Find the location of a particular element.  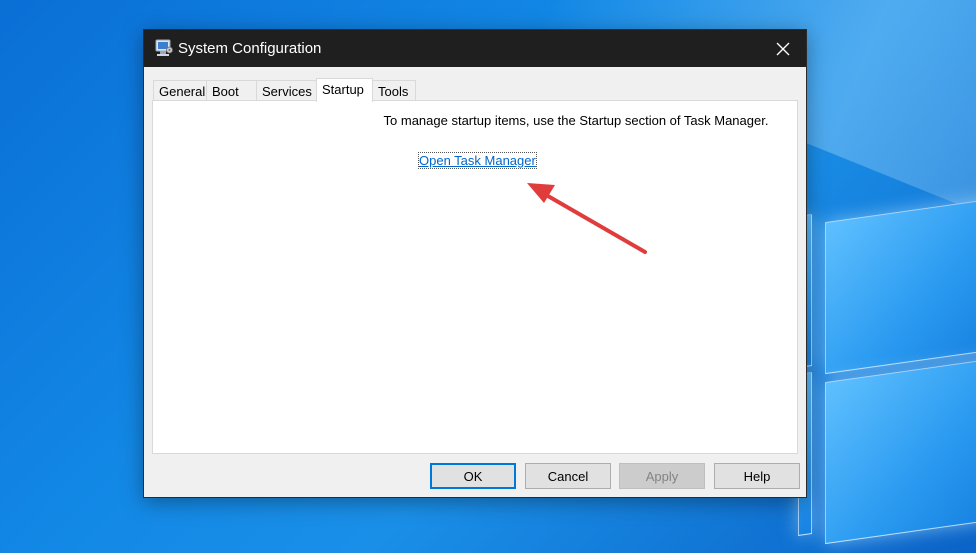

logo-pane-top is located at coordinates (900, 286).